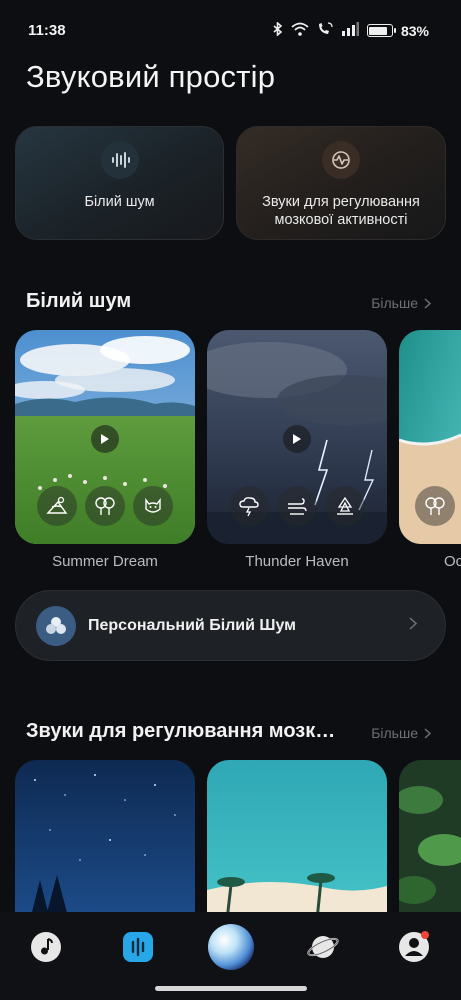 The width and height of the screenshot is (461, 1000). What do you see at coordinates (381, 30) in the screenshot?
I see `battery-icon` at bounding box center [381, 30].